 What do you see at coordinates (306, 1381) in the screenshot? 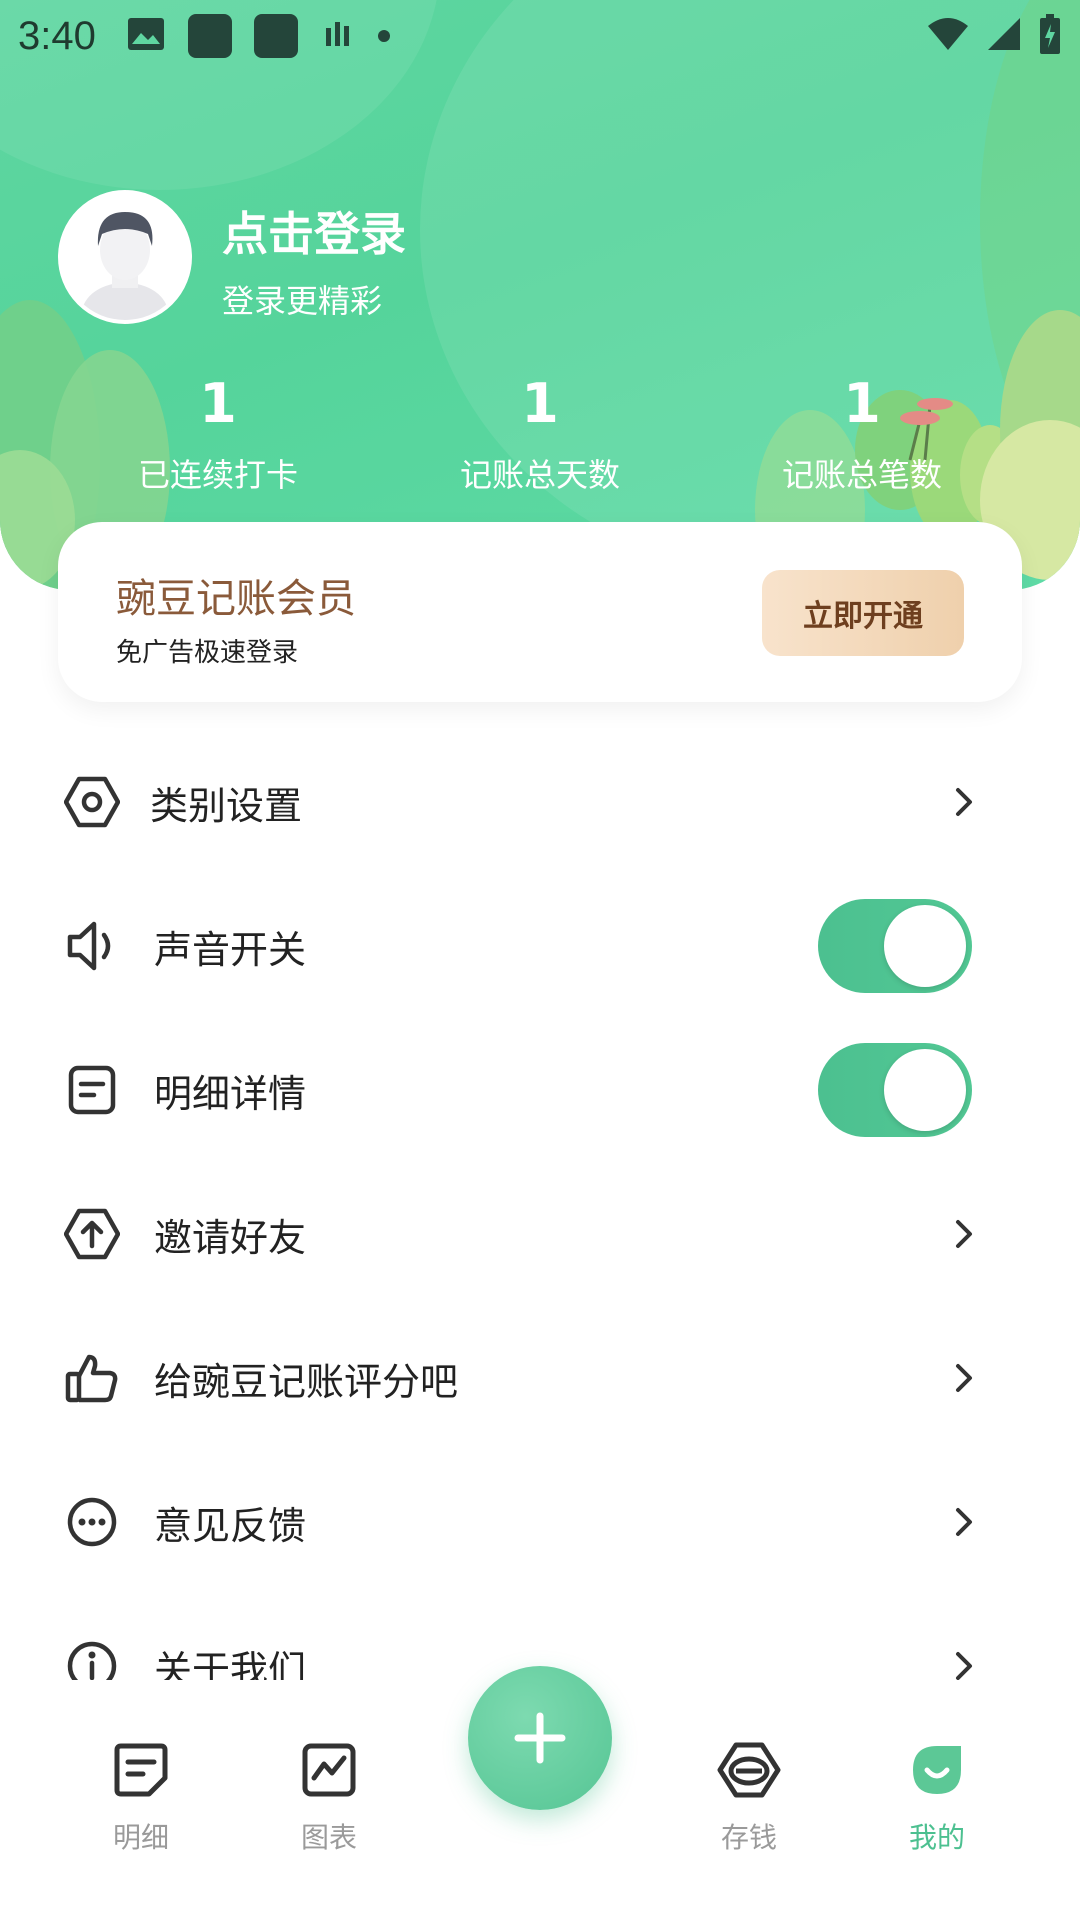
I see `menu-label: 给豌豆记账评分吧` at bounding box center [306, 1381].